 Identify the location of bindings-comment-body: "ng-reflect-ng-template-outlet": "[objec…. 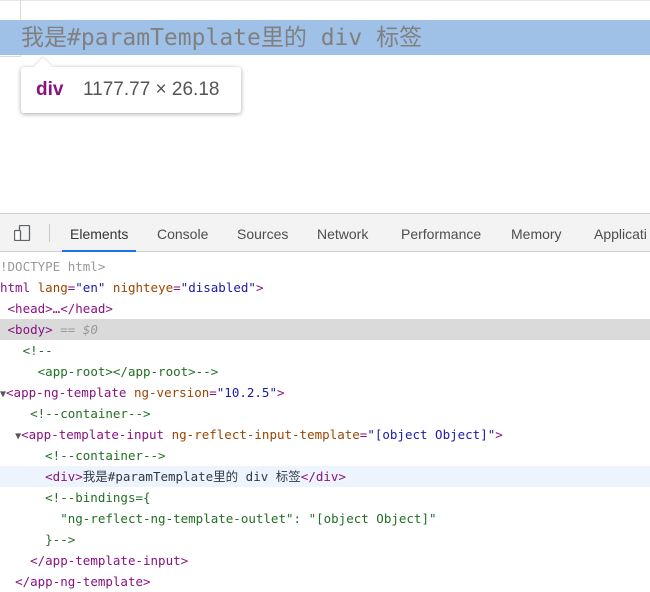
(248, 518).